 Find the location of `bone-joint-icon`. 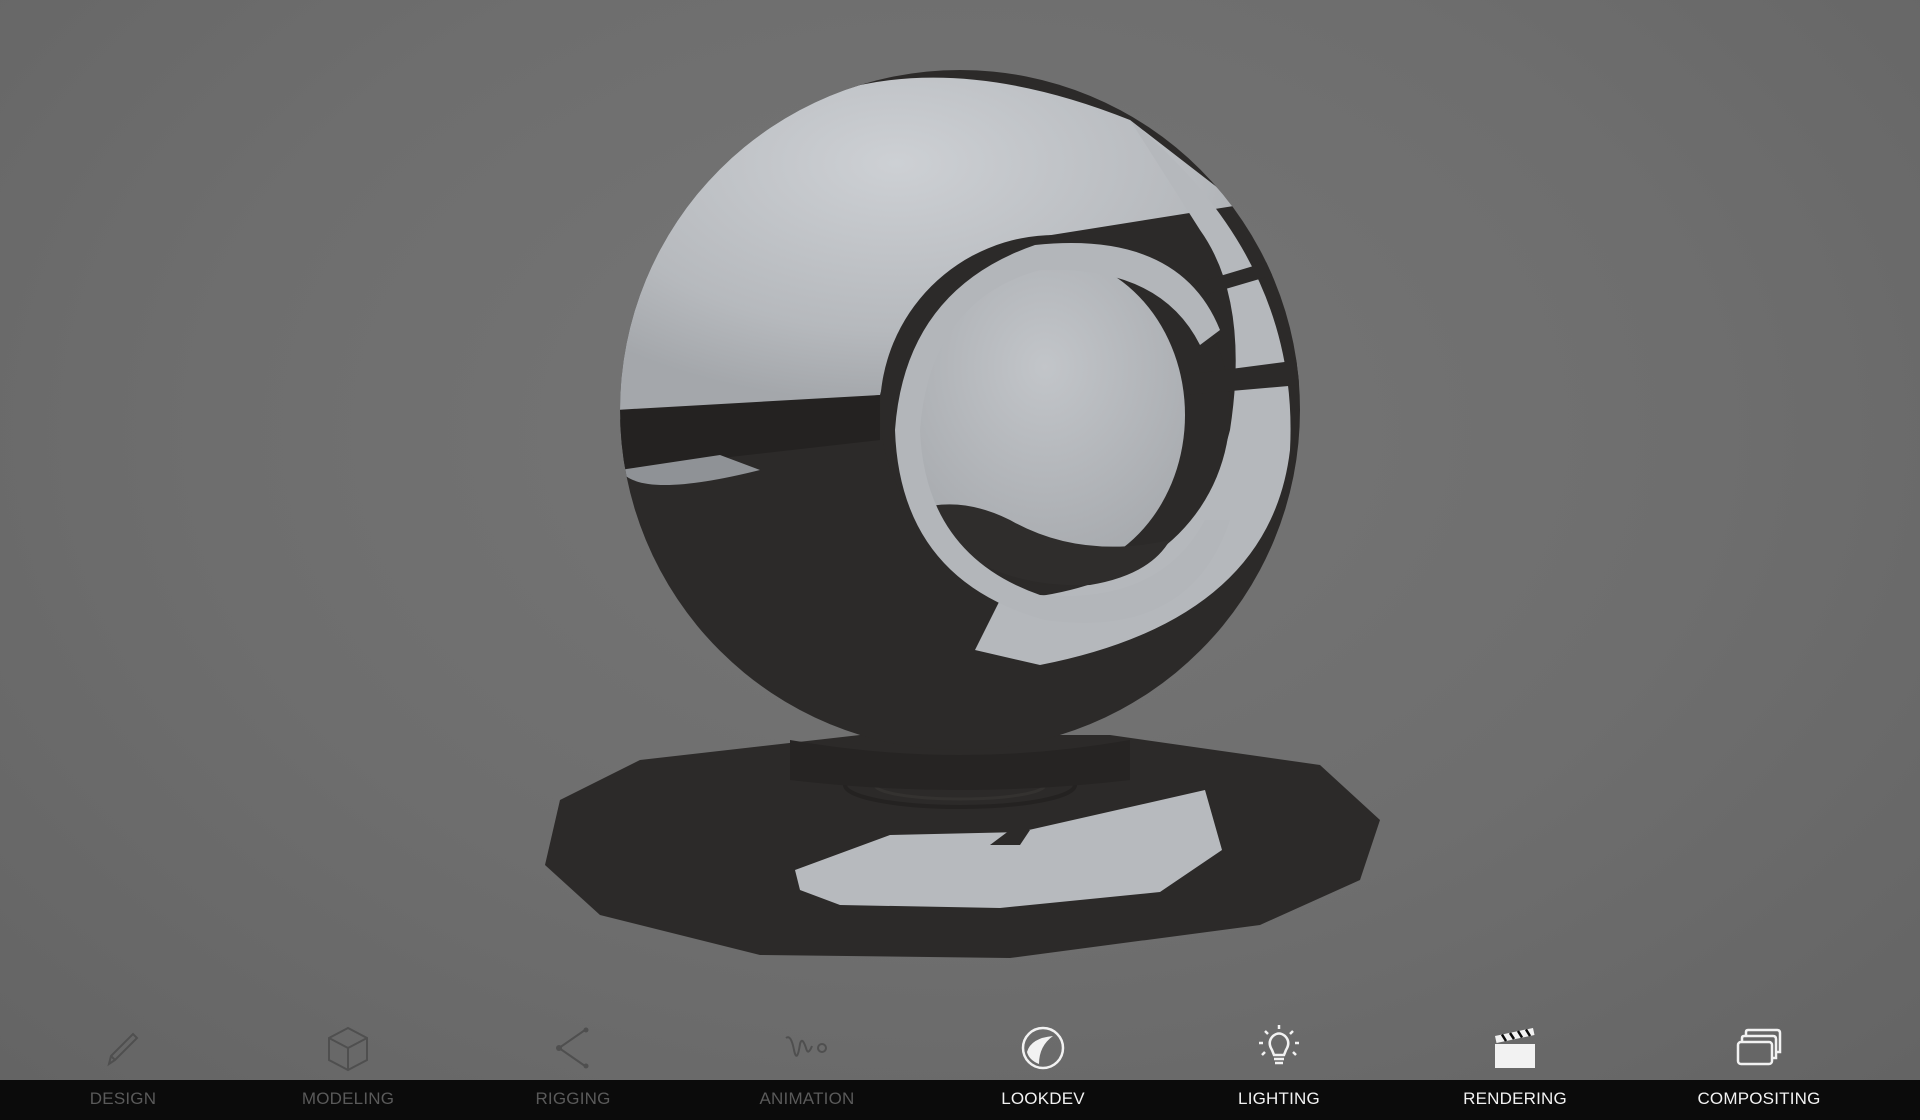

bone-joint-icon is located at coordinates (573, 1048).